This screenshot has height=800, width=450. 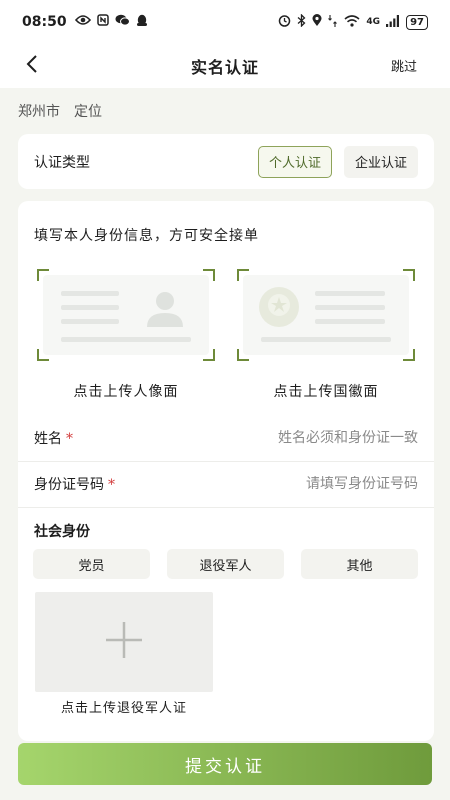 What do you see at coordinates (326, 391) in the screenshot?
I see `upload-back-caption: 点击上传国徽面` at bounding box center [326, 391].